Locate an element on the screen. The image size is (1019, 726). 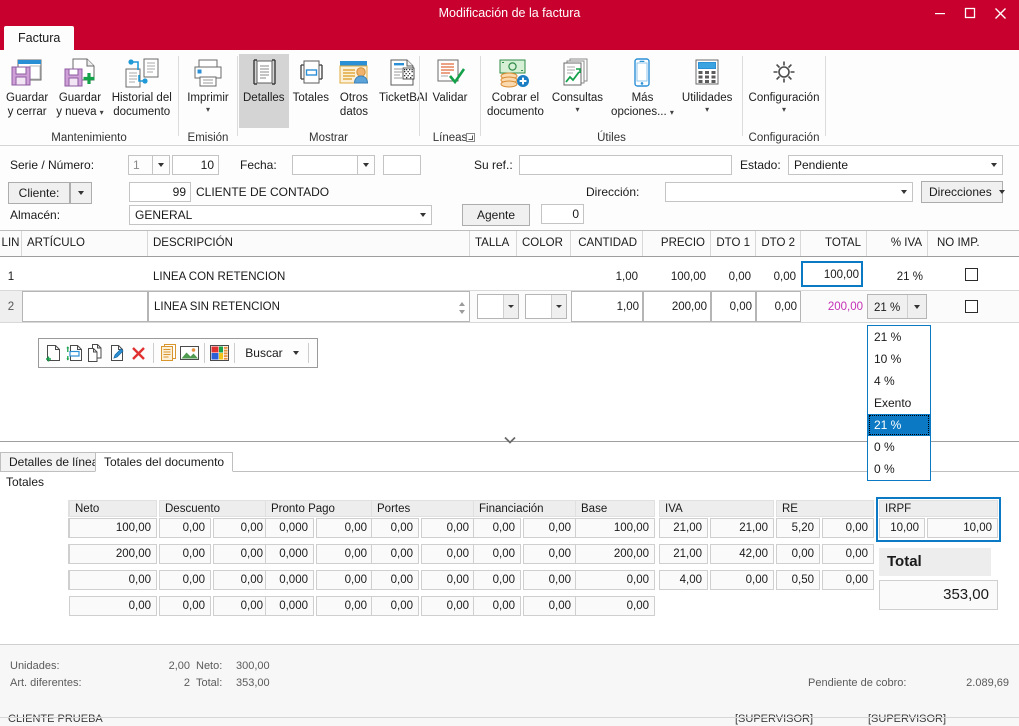
iva-dropdown-arrow is located at coordinates (916, 306).